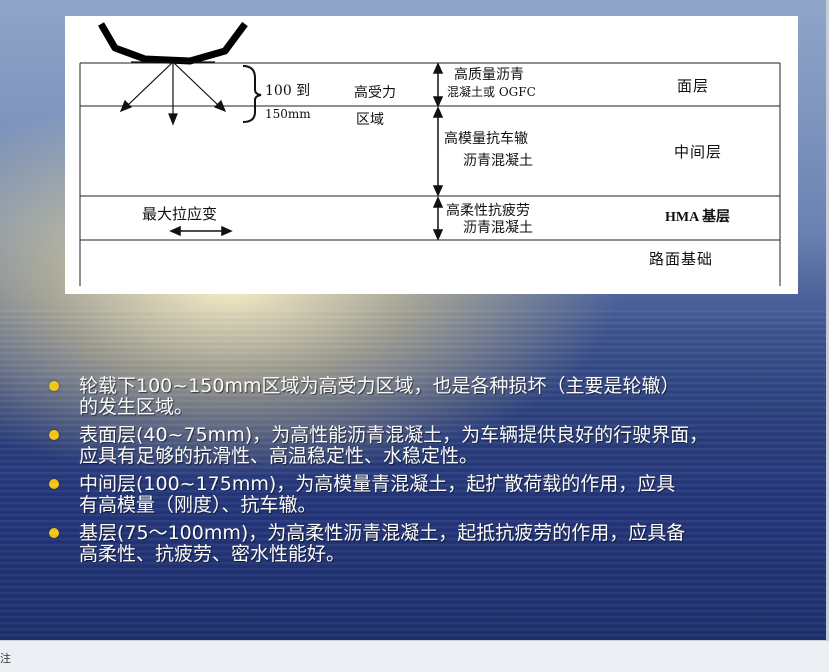  What do you see at coordinates (697, 217) in the screenshot?
I see `base-layer-label: HMA 基层` at bounding box center [697, 217].